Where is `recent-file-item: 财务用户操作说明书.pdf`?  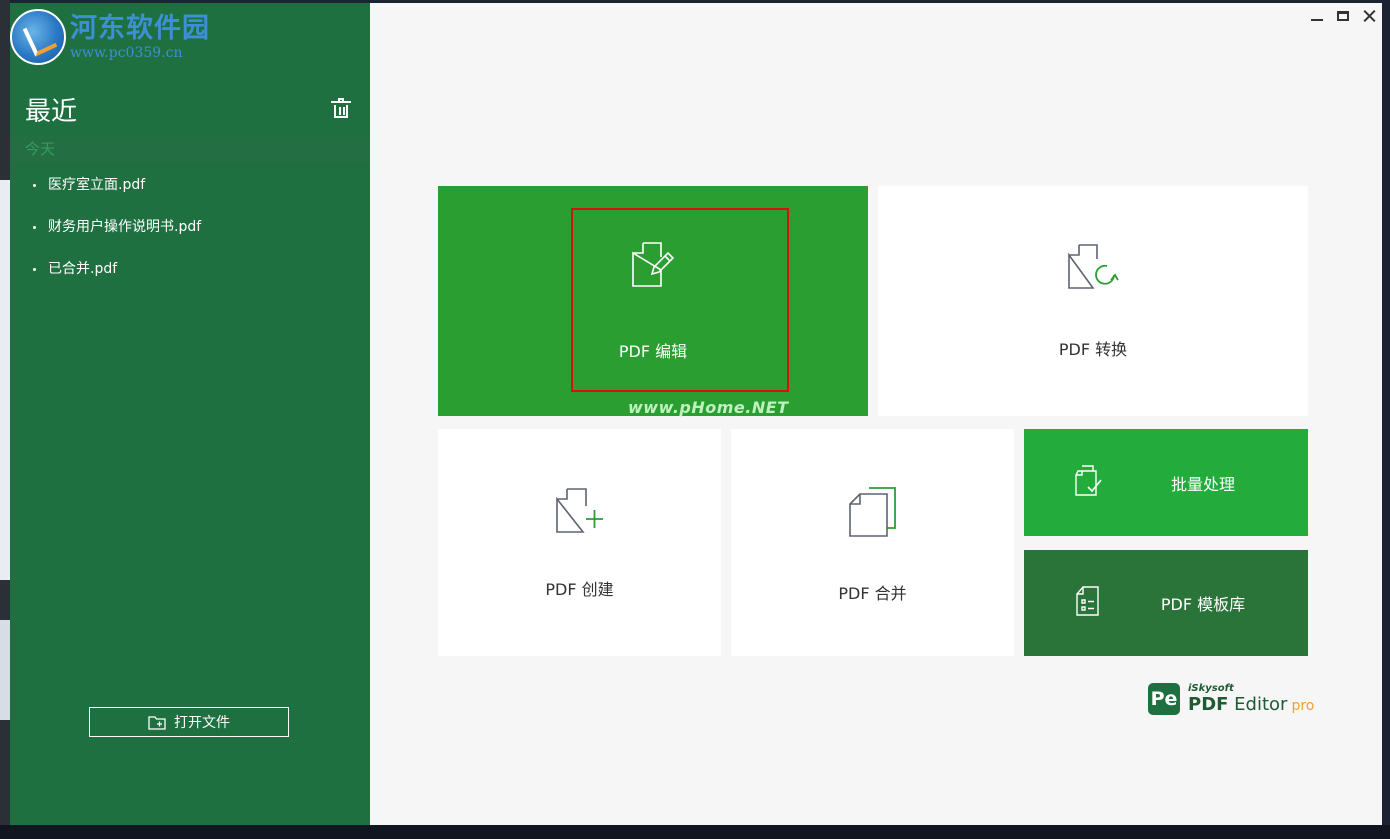 recent-file-item: 财务用户操作说明书.pdf is located at coordinates (190, 236).